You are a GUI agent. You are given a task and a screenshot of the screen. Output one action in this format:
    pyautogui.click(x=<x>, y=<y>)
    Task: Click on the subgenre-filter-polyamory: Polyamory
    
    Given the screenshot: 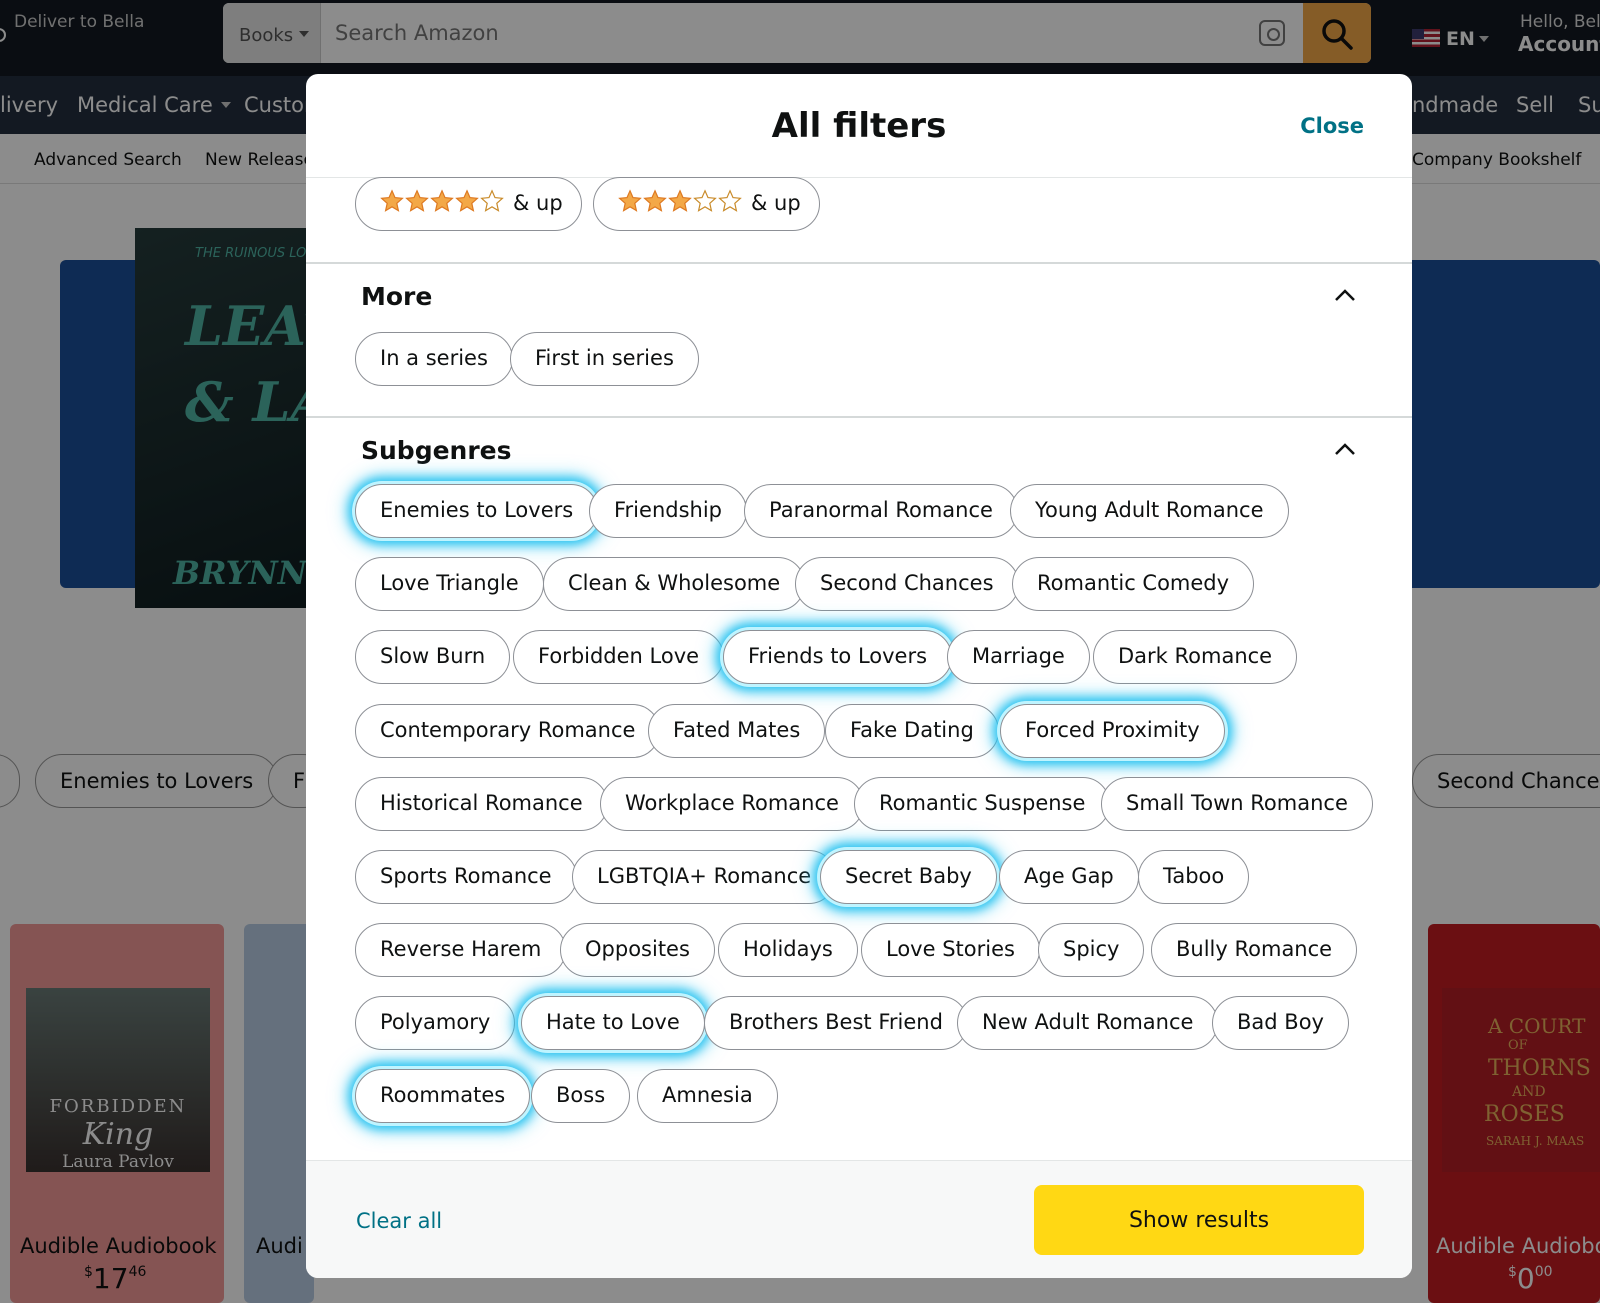 What is the action you would take?
    pyautogui.click(x=435, y=1023)
    